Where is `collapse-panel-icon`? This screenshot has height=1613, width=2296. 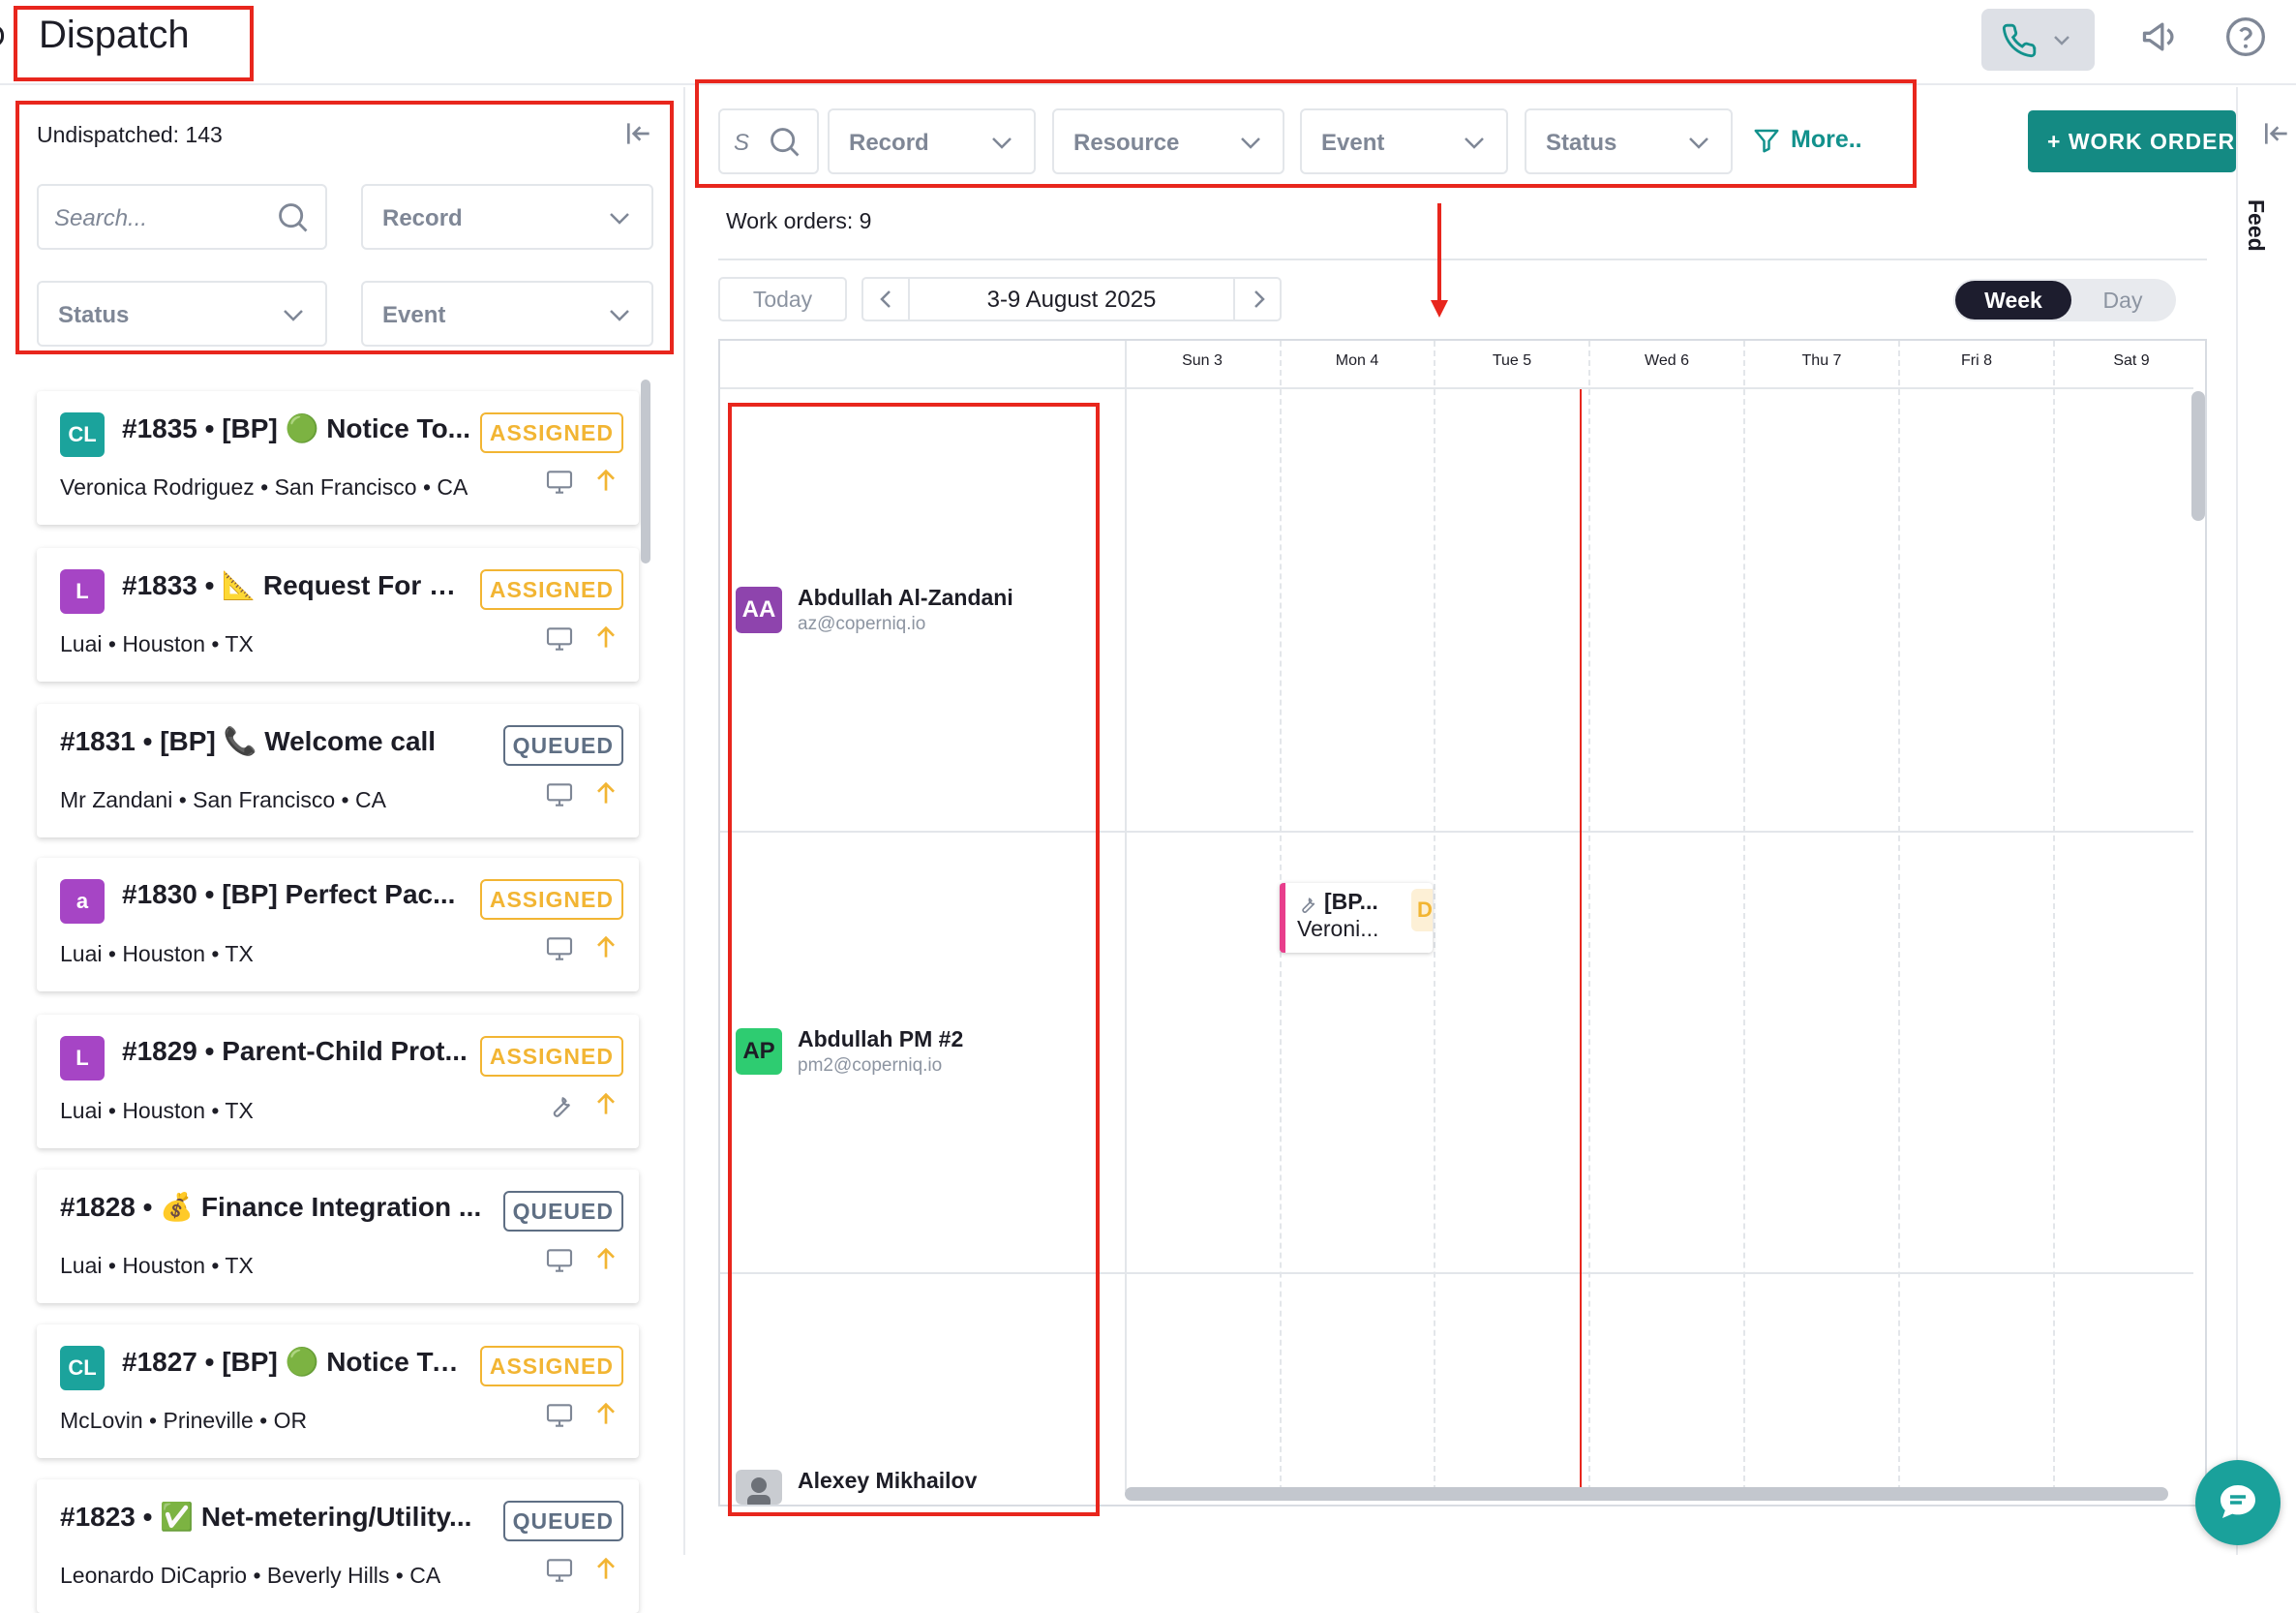
collapse-panel-icon is located at coordinates (638, 133).